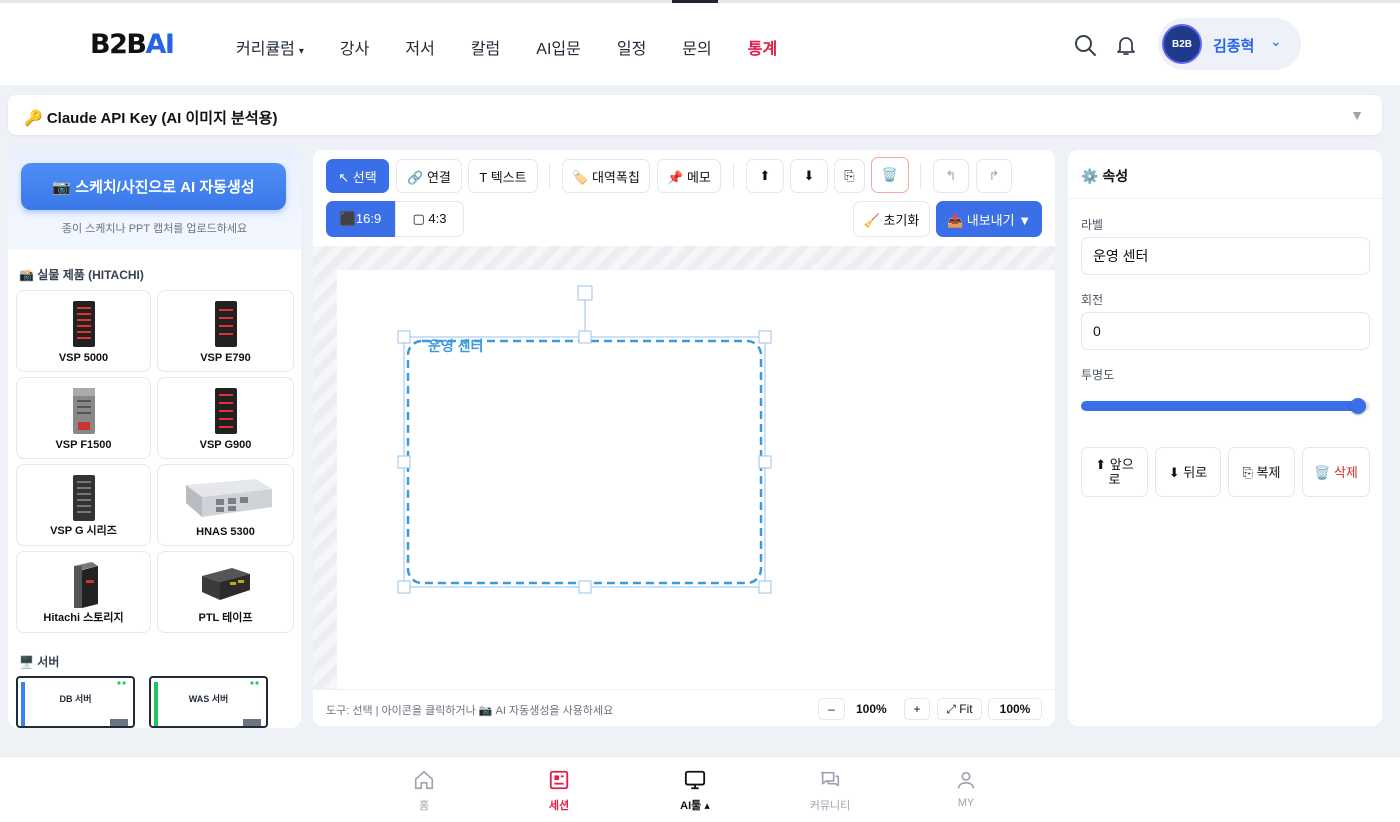 This screenshot has height=822, width=1400. What do you see at coordinates (1357, 115) in the screenshot?
I see `expand-caret-icon: ▼` at bounding box center [1357, 115].